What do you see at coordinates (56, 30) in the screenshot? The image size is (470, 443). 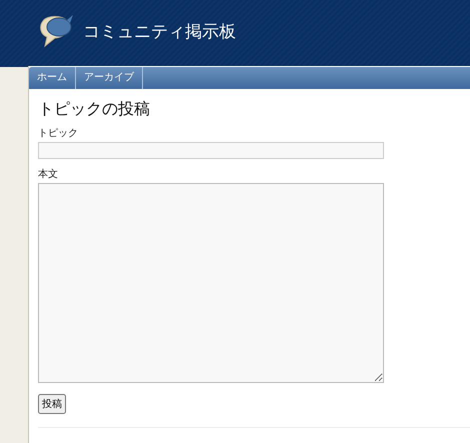 I see `speech-bubble-logo` at bounding box center [56, 30].